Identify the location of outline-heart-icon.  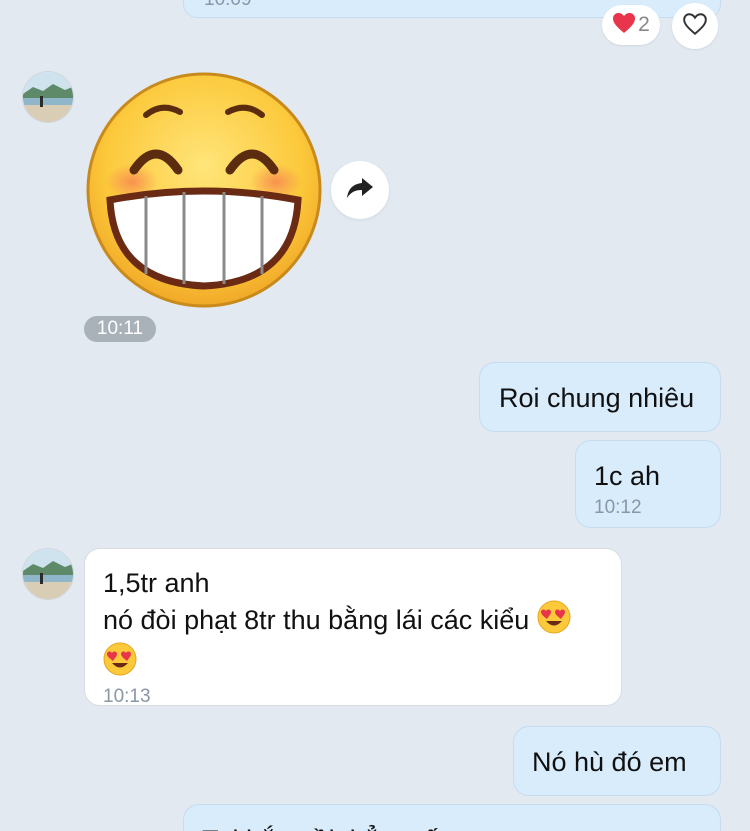
(695, 26).